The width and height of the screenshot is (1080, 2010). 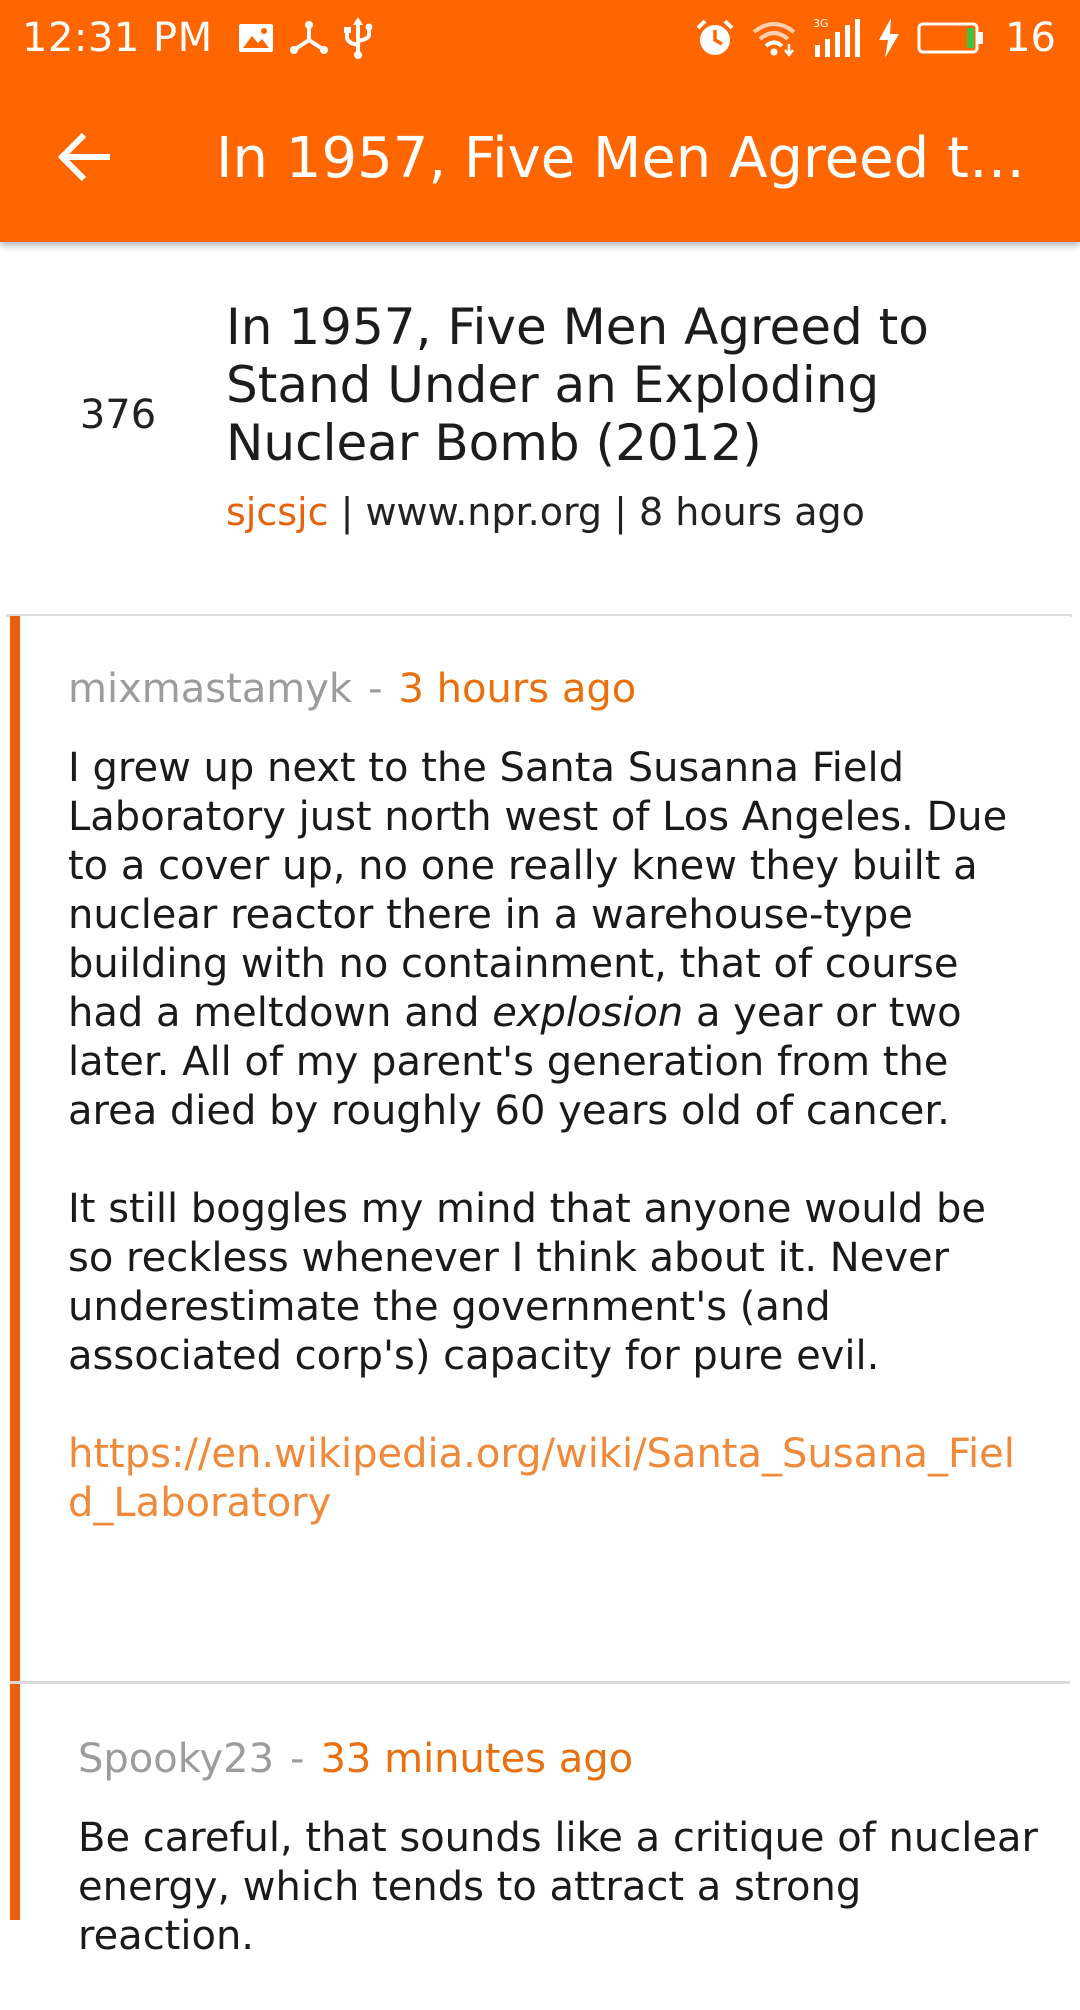 I want to click on status-time: 12:31 PM, so click(x=117, y=38).